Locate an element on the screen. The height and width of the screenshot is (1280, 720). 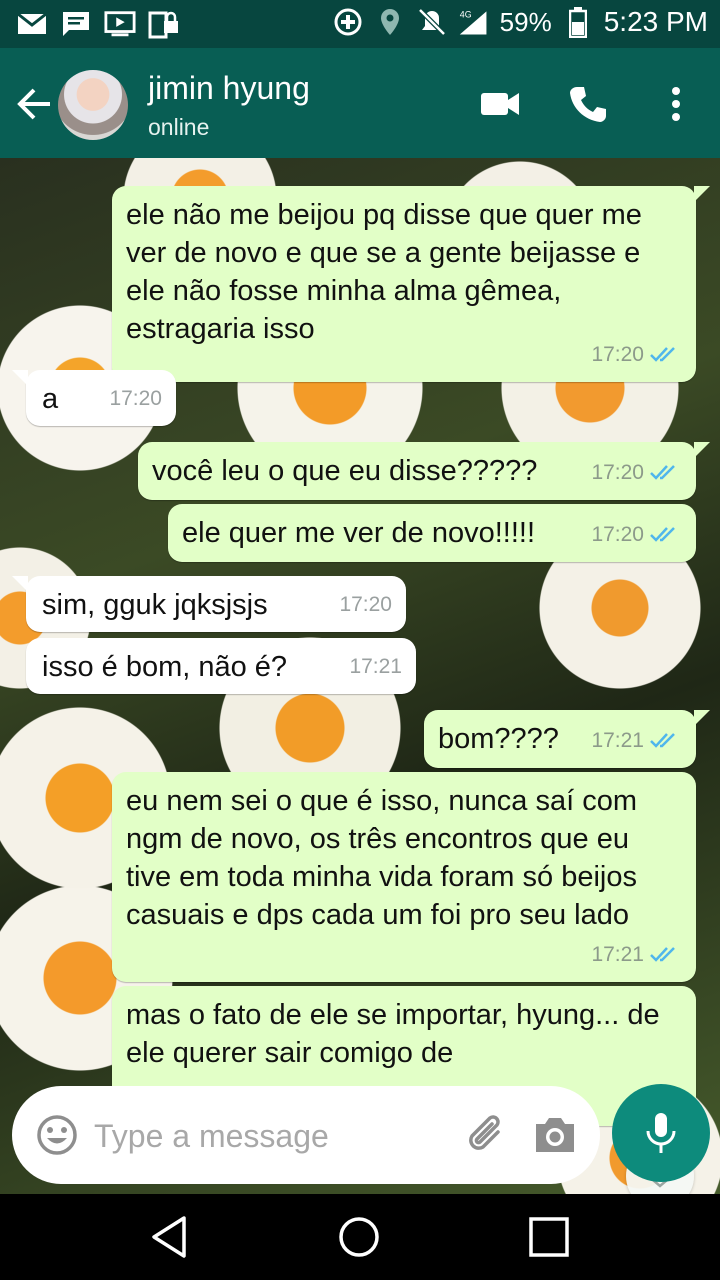
signal-icon: 4G is located at coordinates (474, 22).